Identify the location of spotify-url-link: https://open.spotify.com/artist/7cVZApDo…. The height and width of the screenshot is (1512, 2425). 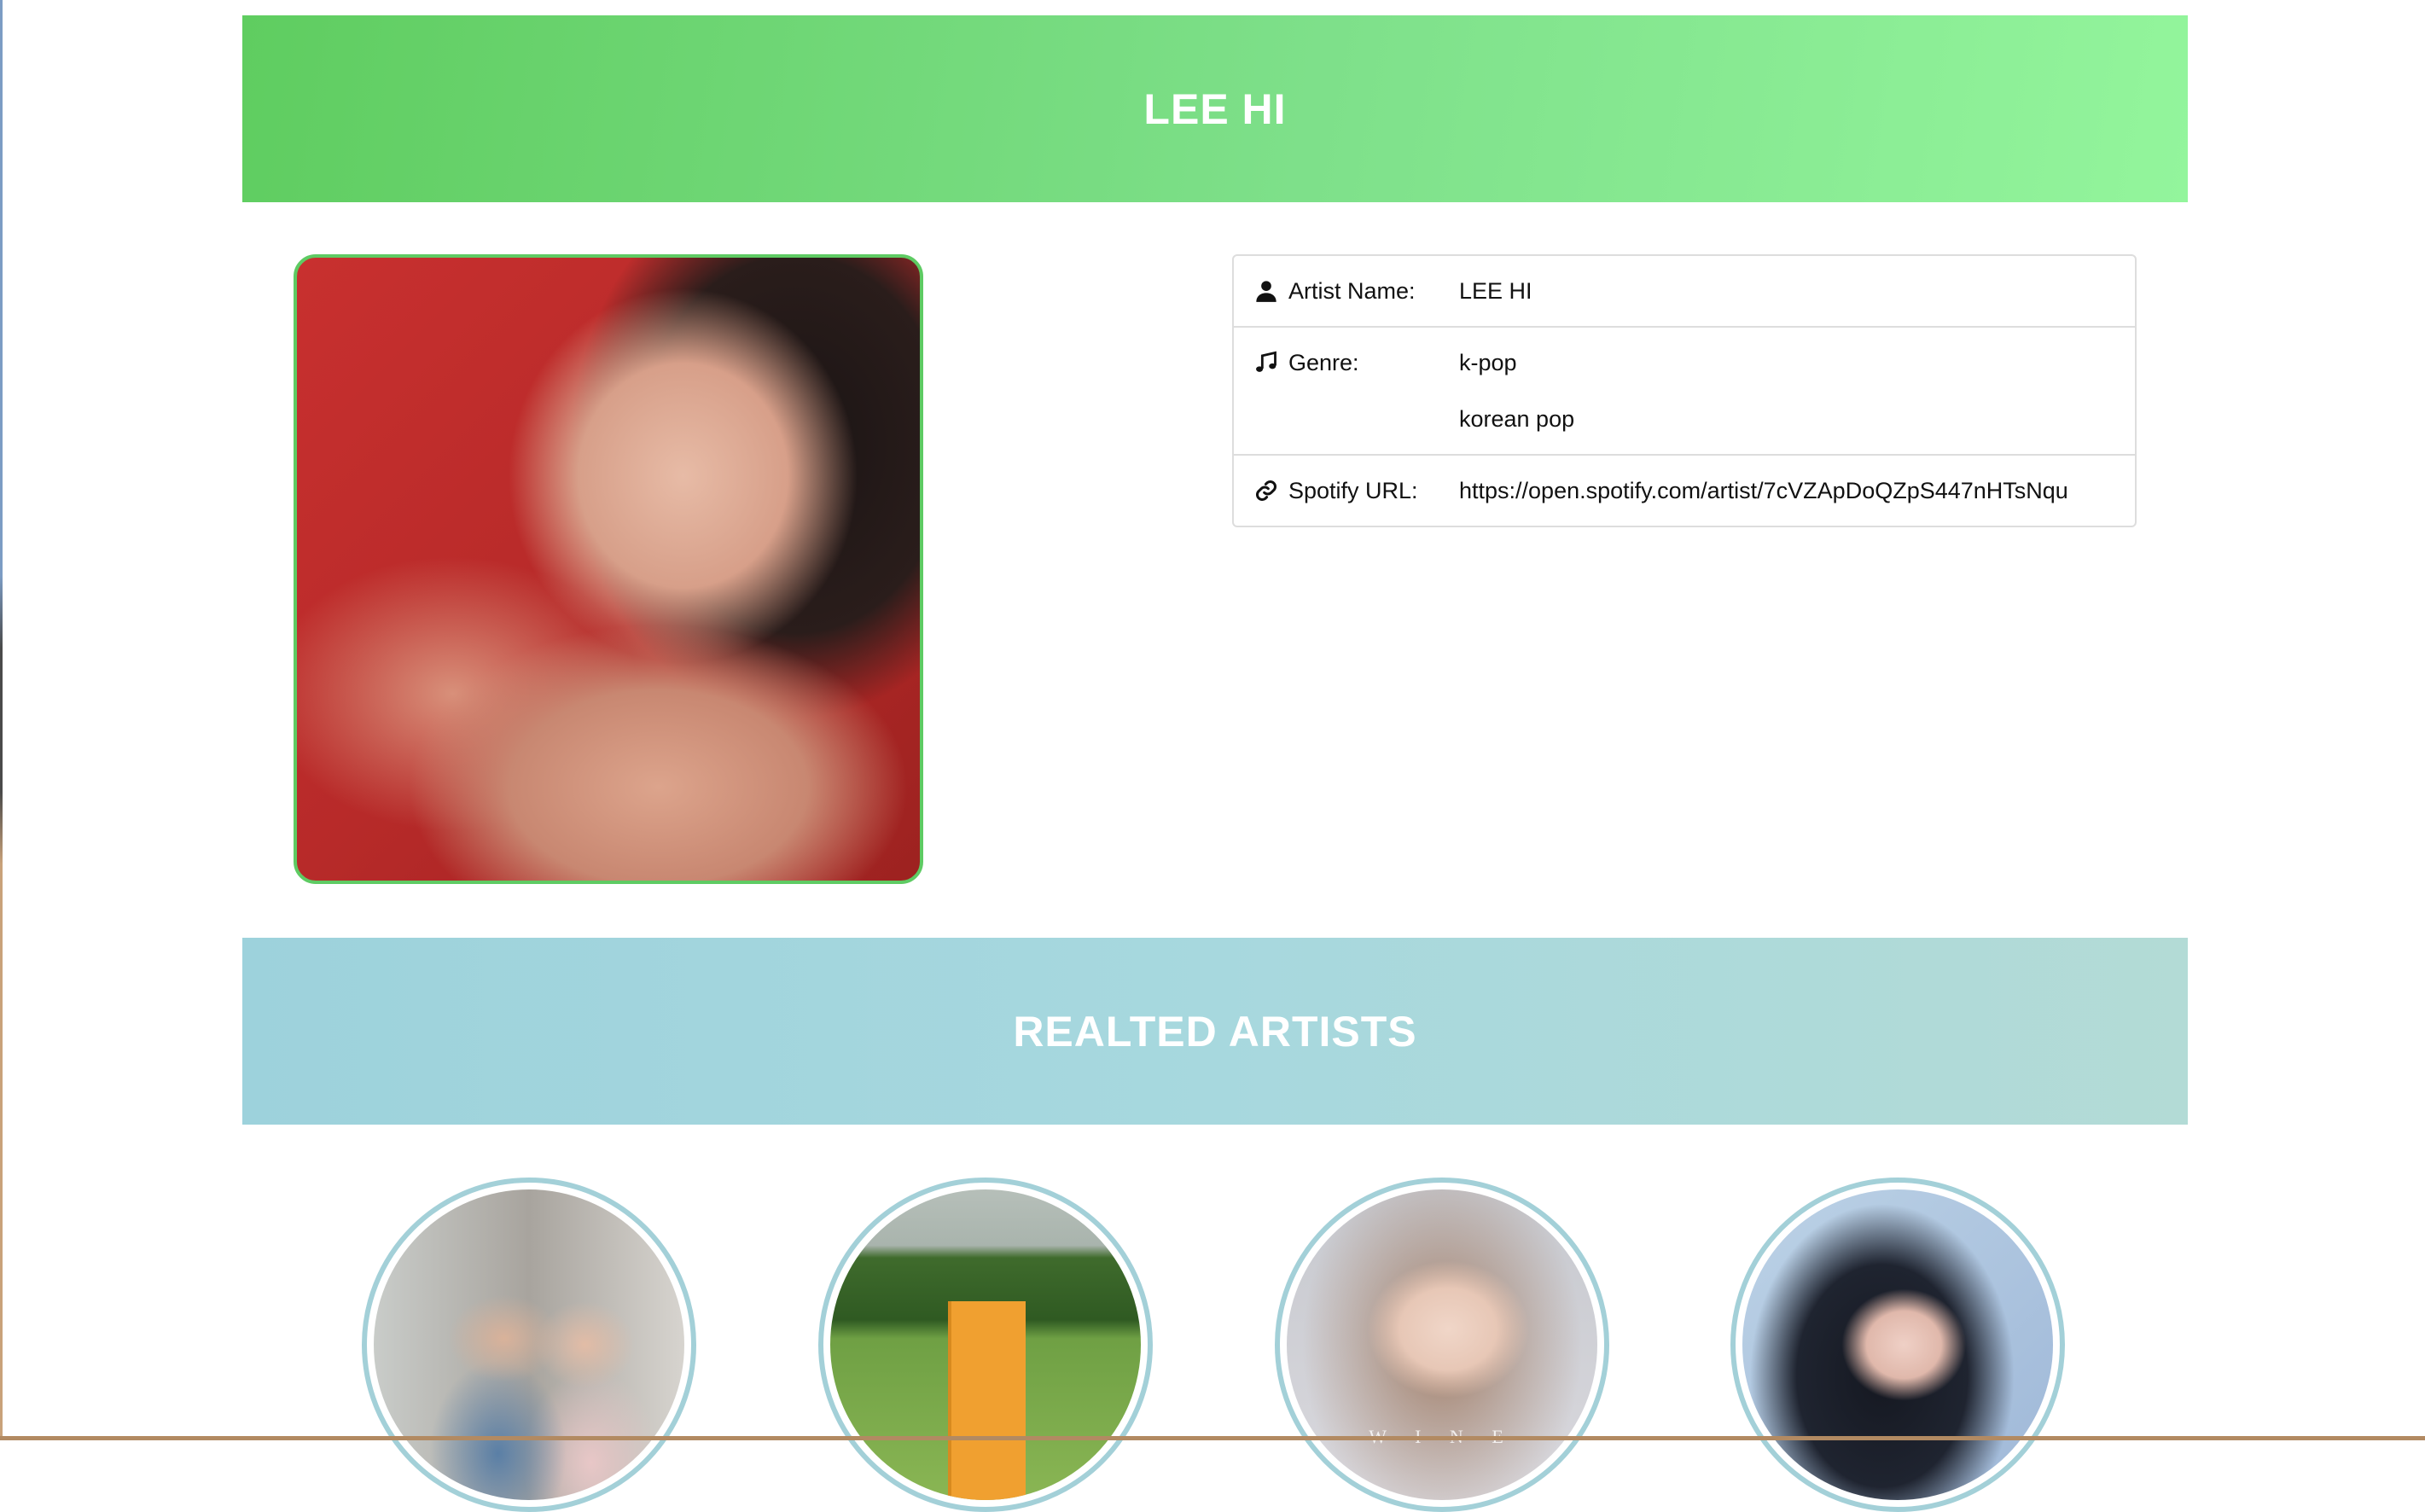
(1787, 491).